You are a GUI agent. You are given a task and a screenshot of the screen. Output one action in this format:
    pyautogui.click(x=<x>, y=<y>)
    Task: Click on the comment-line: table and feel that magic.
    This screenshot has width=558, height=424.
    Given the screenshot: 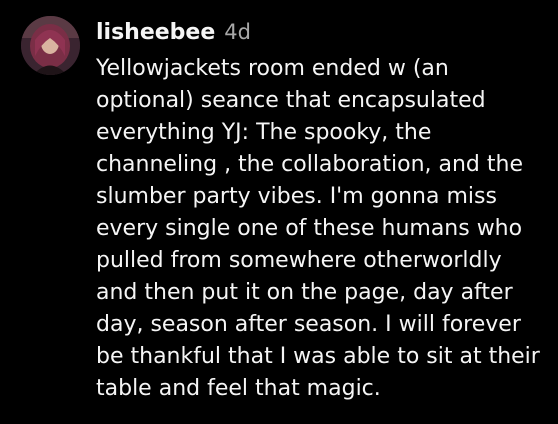 What is the action you would take?
    pyautogui.click(x=238, y=388)
    